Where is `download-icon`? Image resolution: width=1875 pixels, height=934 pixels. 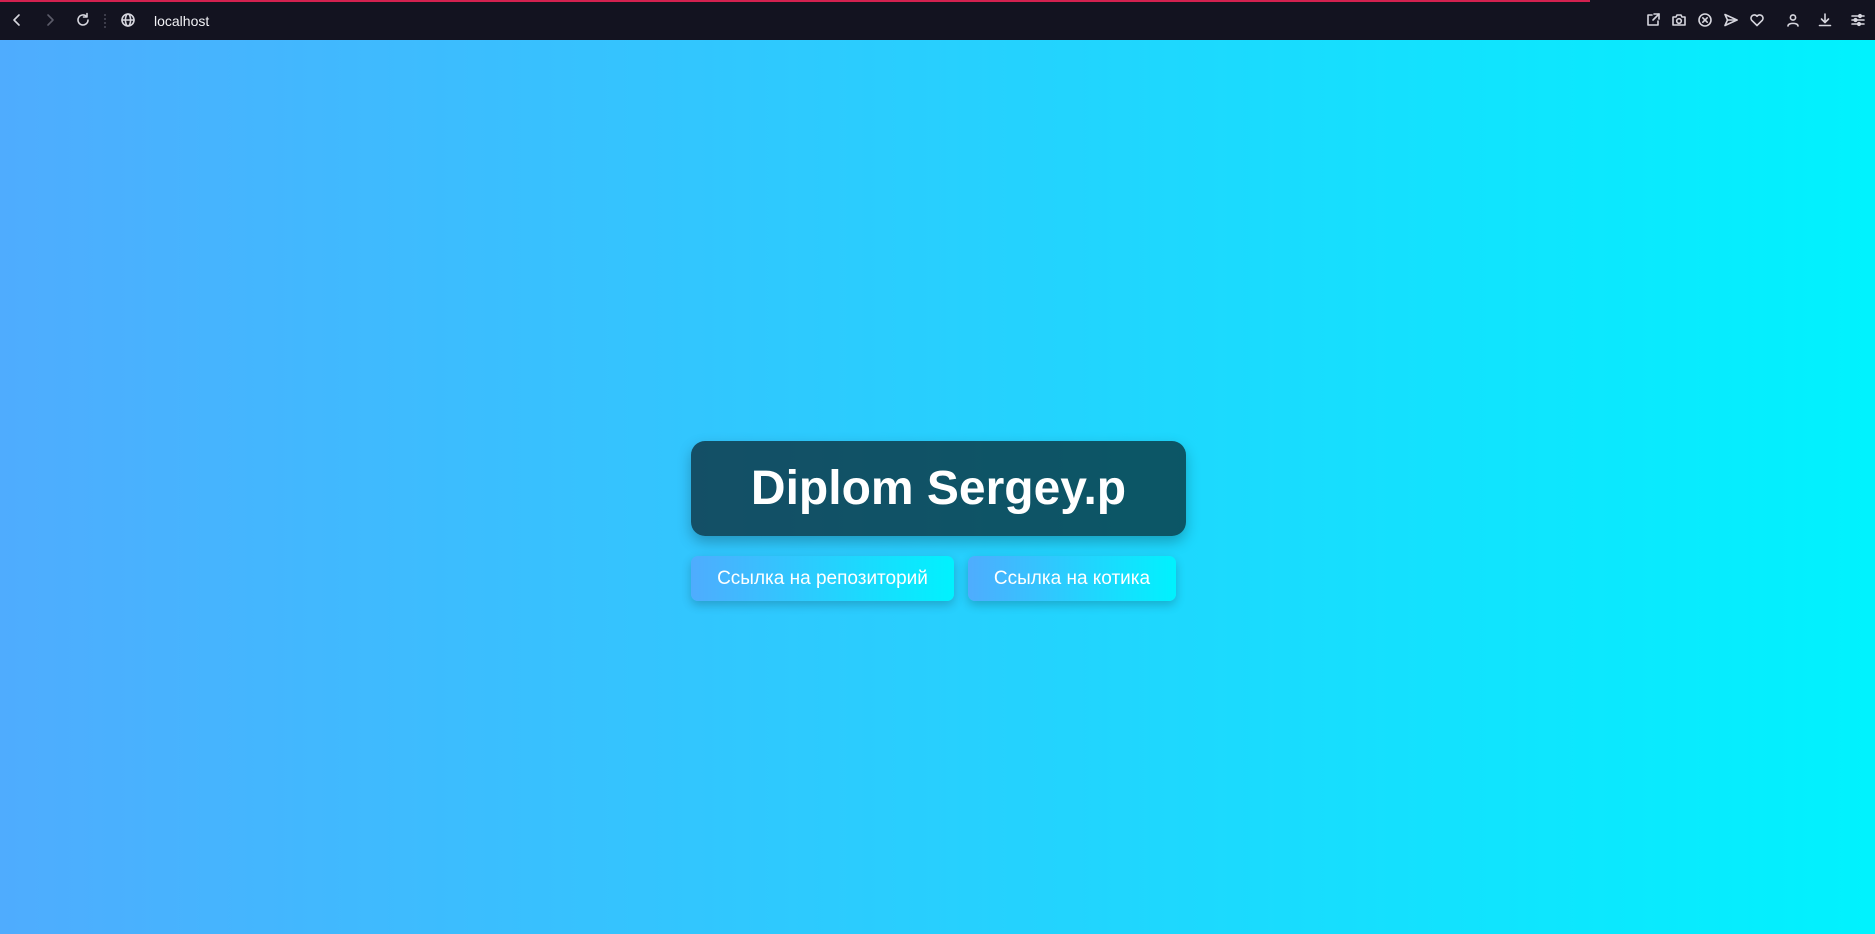 download-icon is located at coordinates (1825, 20).